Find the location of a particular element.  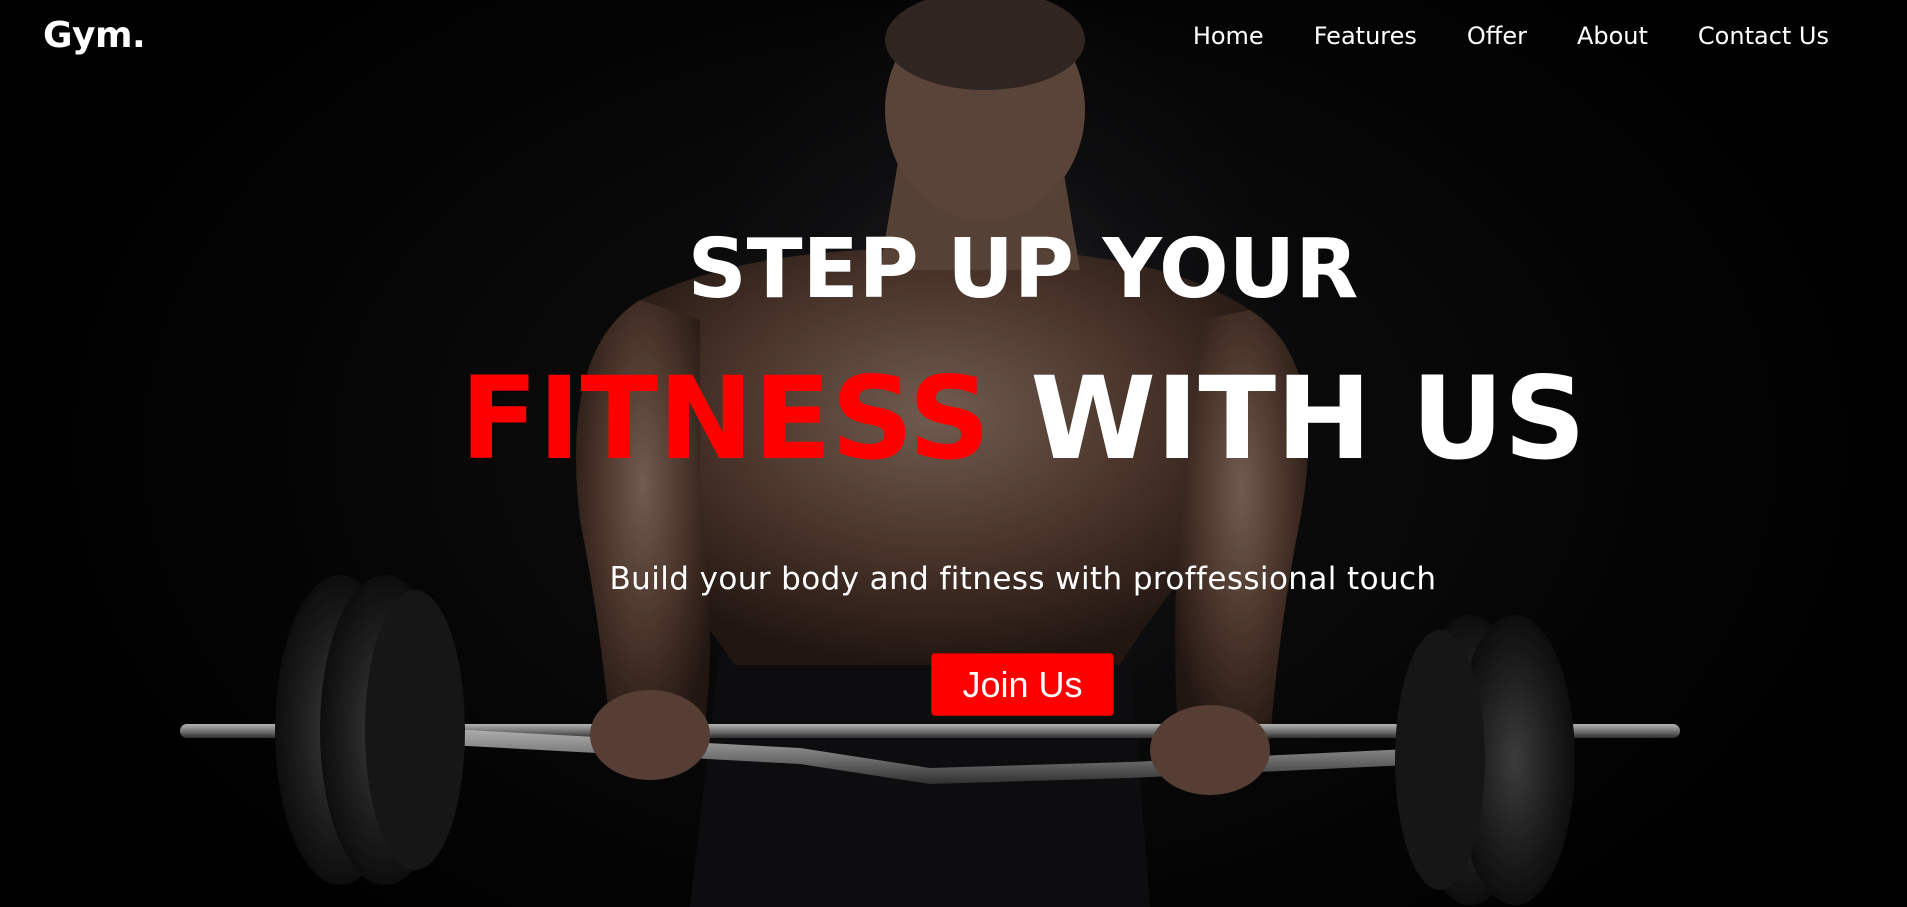

join-us-button: Join Us is located at coordinates (1022, 684).